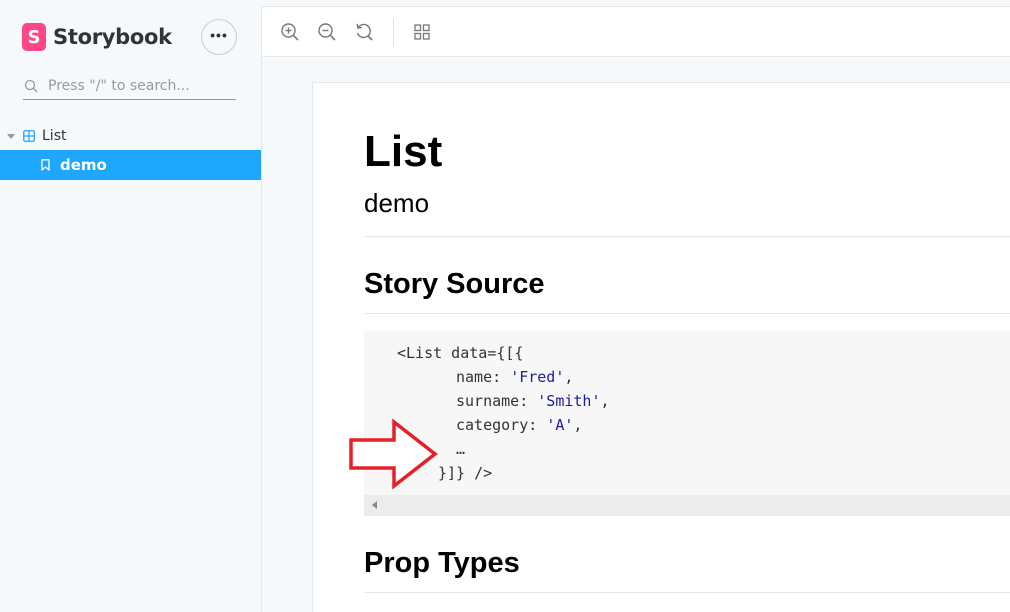 Image resolution: width=1010 pixels, height=612 pixels. What do you see at coordinates (687, 505) in the screenshot?
I see `horizontal-scrollbar` at bounding box center [687, 505].